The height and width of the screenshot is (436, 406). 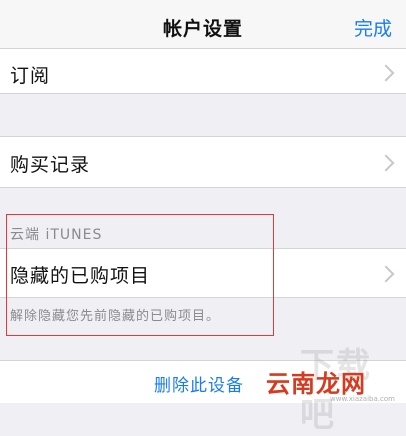 I want to click on watermark-logo: 云南龙网, so click(x=316, y=384).